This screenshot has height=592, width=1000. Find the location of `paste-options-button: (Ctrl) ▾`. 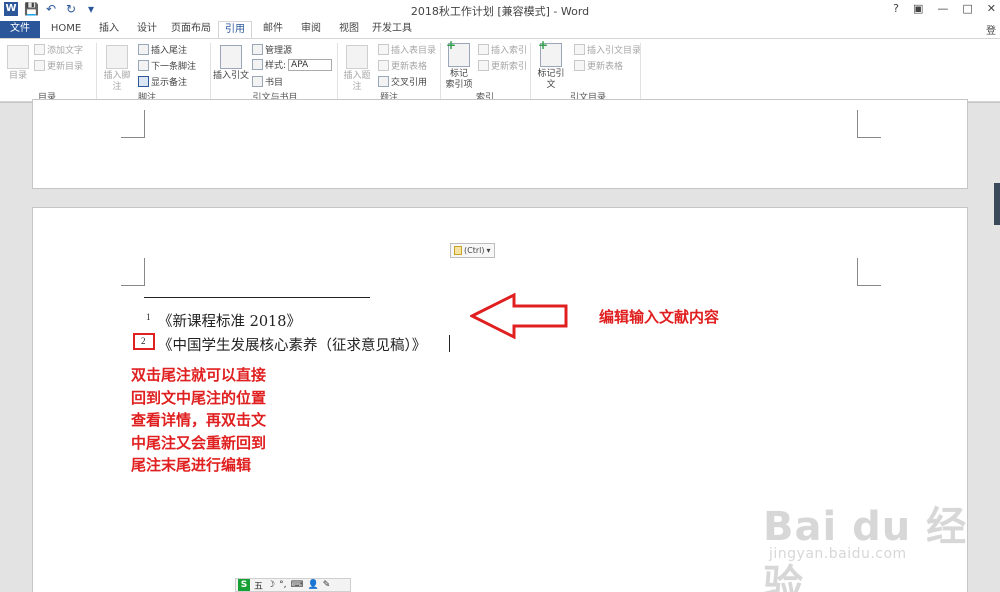

paste-options-button: (Ctrl) ▾ is located at coordinates (472, 250).